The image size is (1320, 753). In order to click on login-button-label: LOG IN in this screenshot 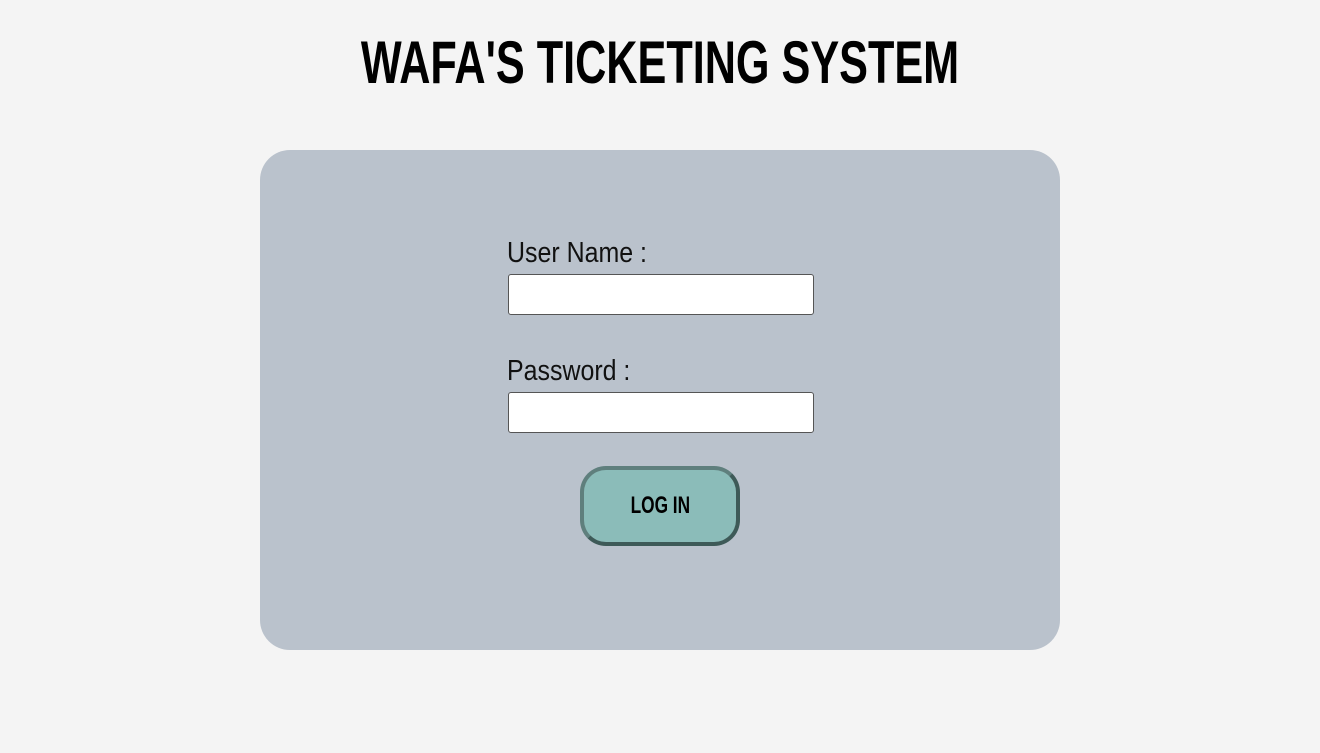, I will do `click(660, 505)`.